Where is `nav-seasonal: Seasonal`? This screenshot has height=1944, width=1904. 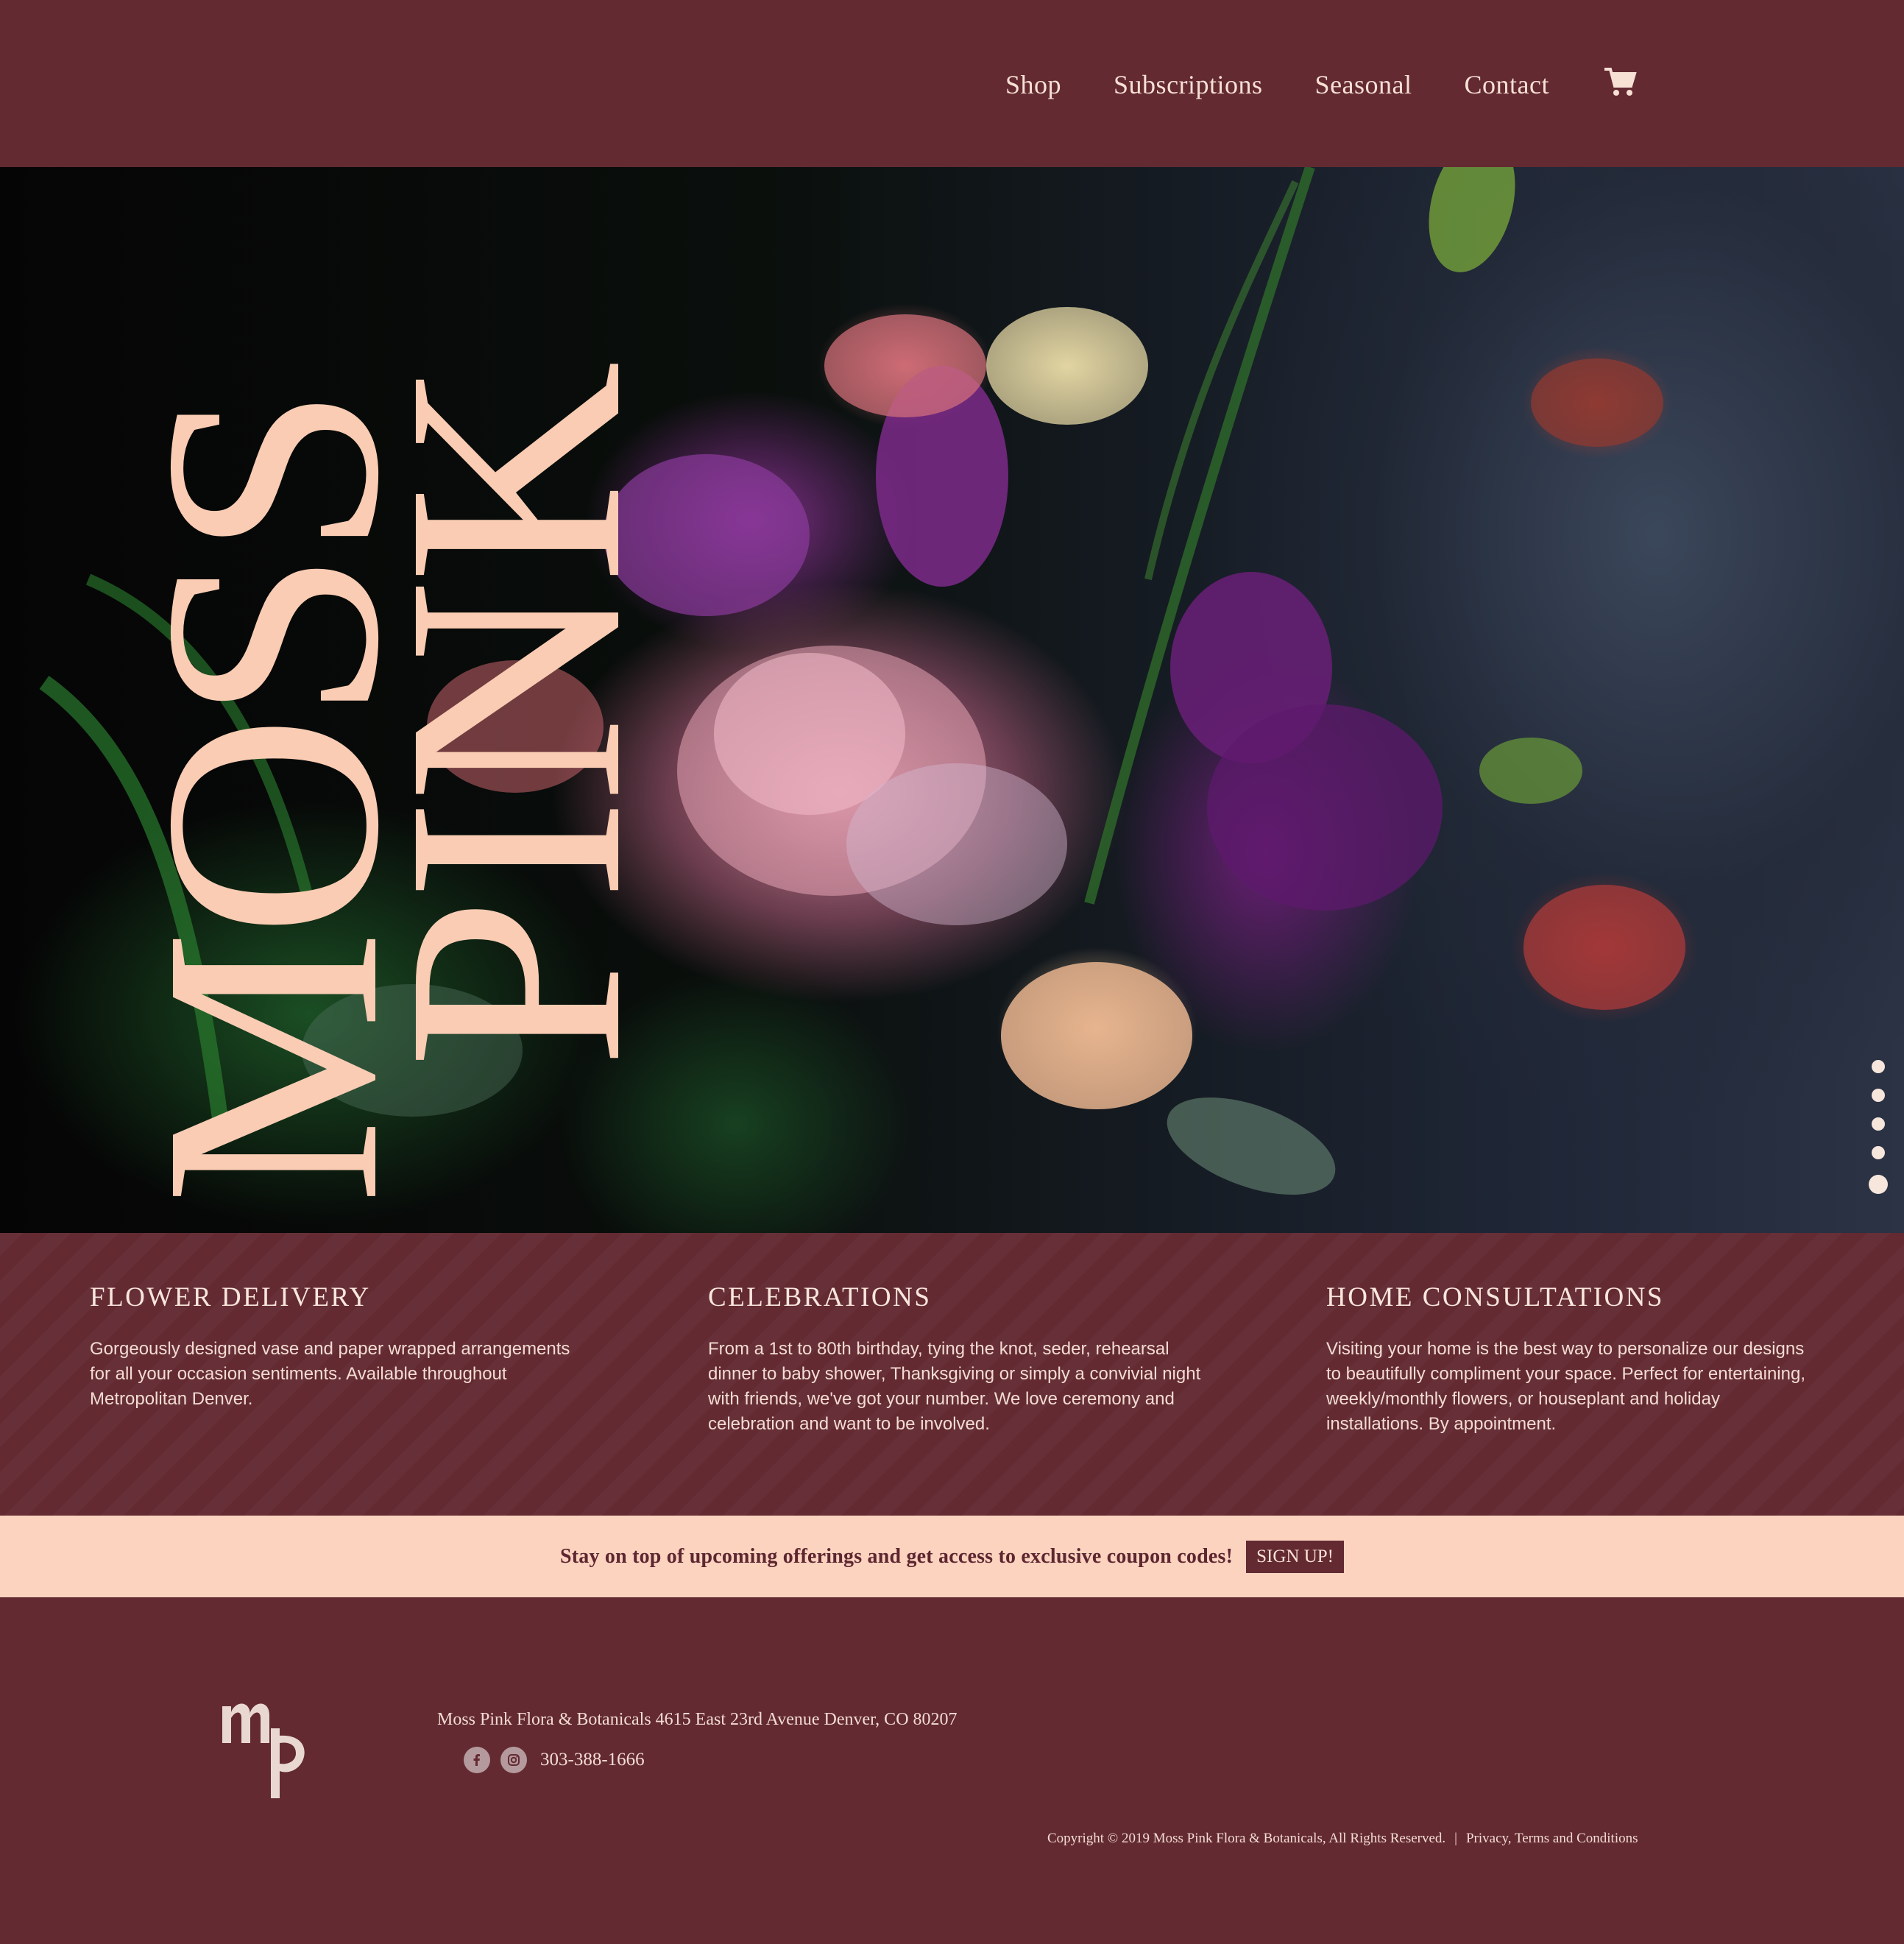
nav-seasonal: Seasonal is located at coordinates (1363, 85).